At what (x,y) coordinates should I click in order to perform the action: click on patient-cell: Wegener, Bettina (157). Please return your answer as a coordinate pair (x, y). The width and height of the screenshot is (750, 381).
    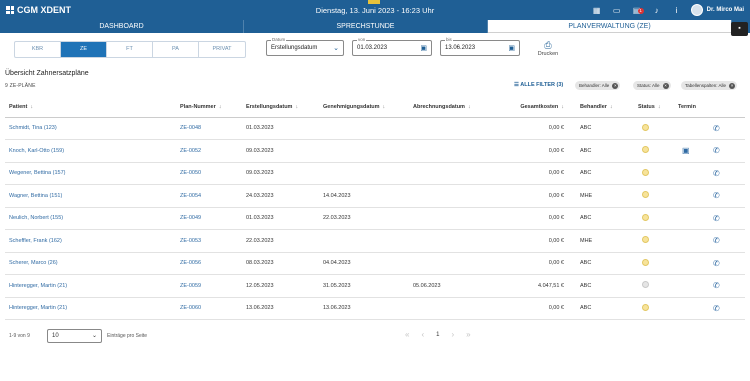
    Looking at the image, I should click on (92, 173).